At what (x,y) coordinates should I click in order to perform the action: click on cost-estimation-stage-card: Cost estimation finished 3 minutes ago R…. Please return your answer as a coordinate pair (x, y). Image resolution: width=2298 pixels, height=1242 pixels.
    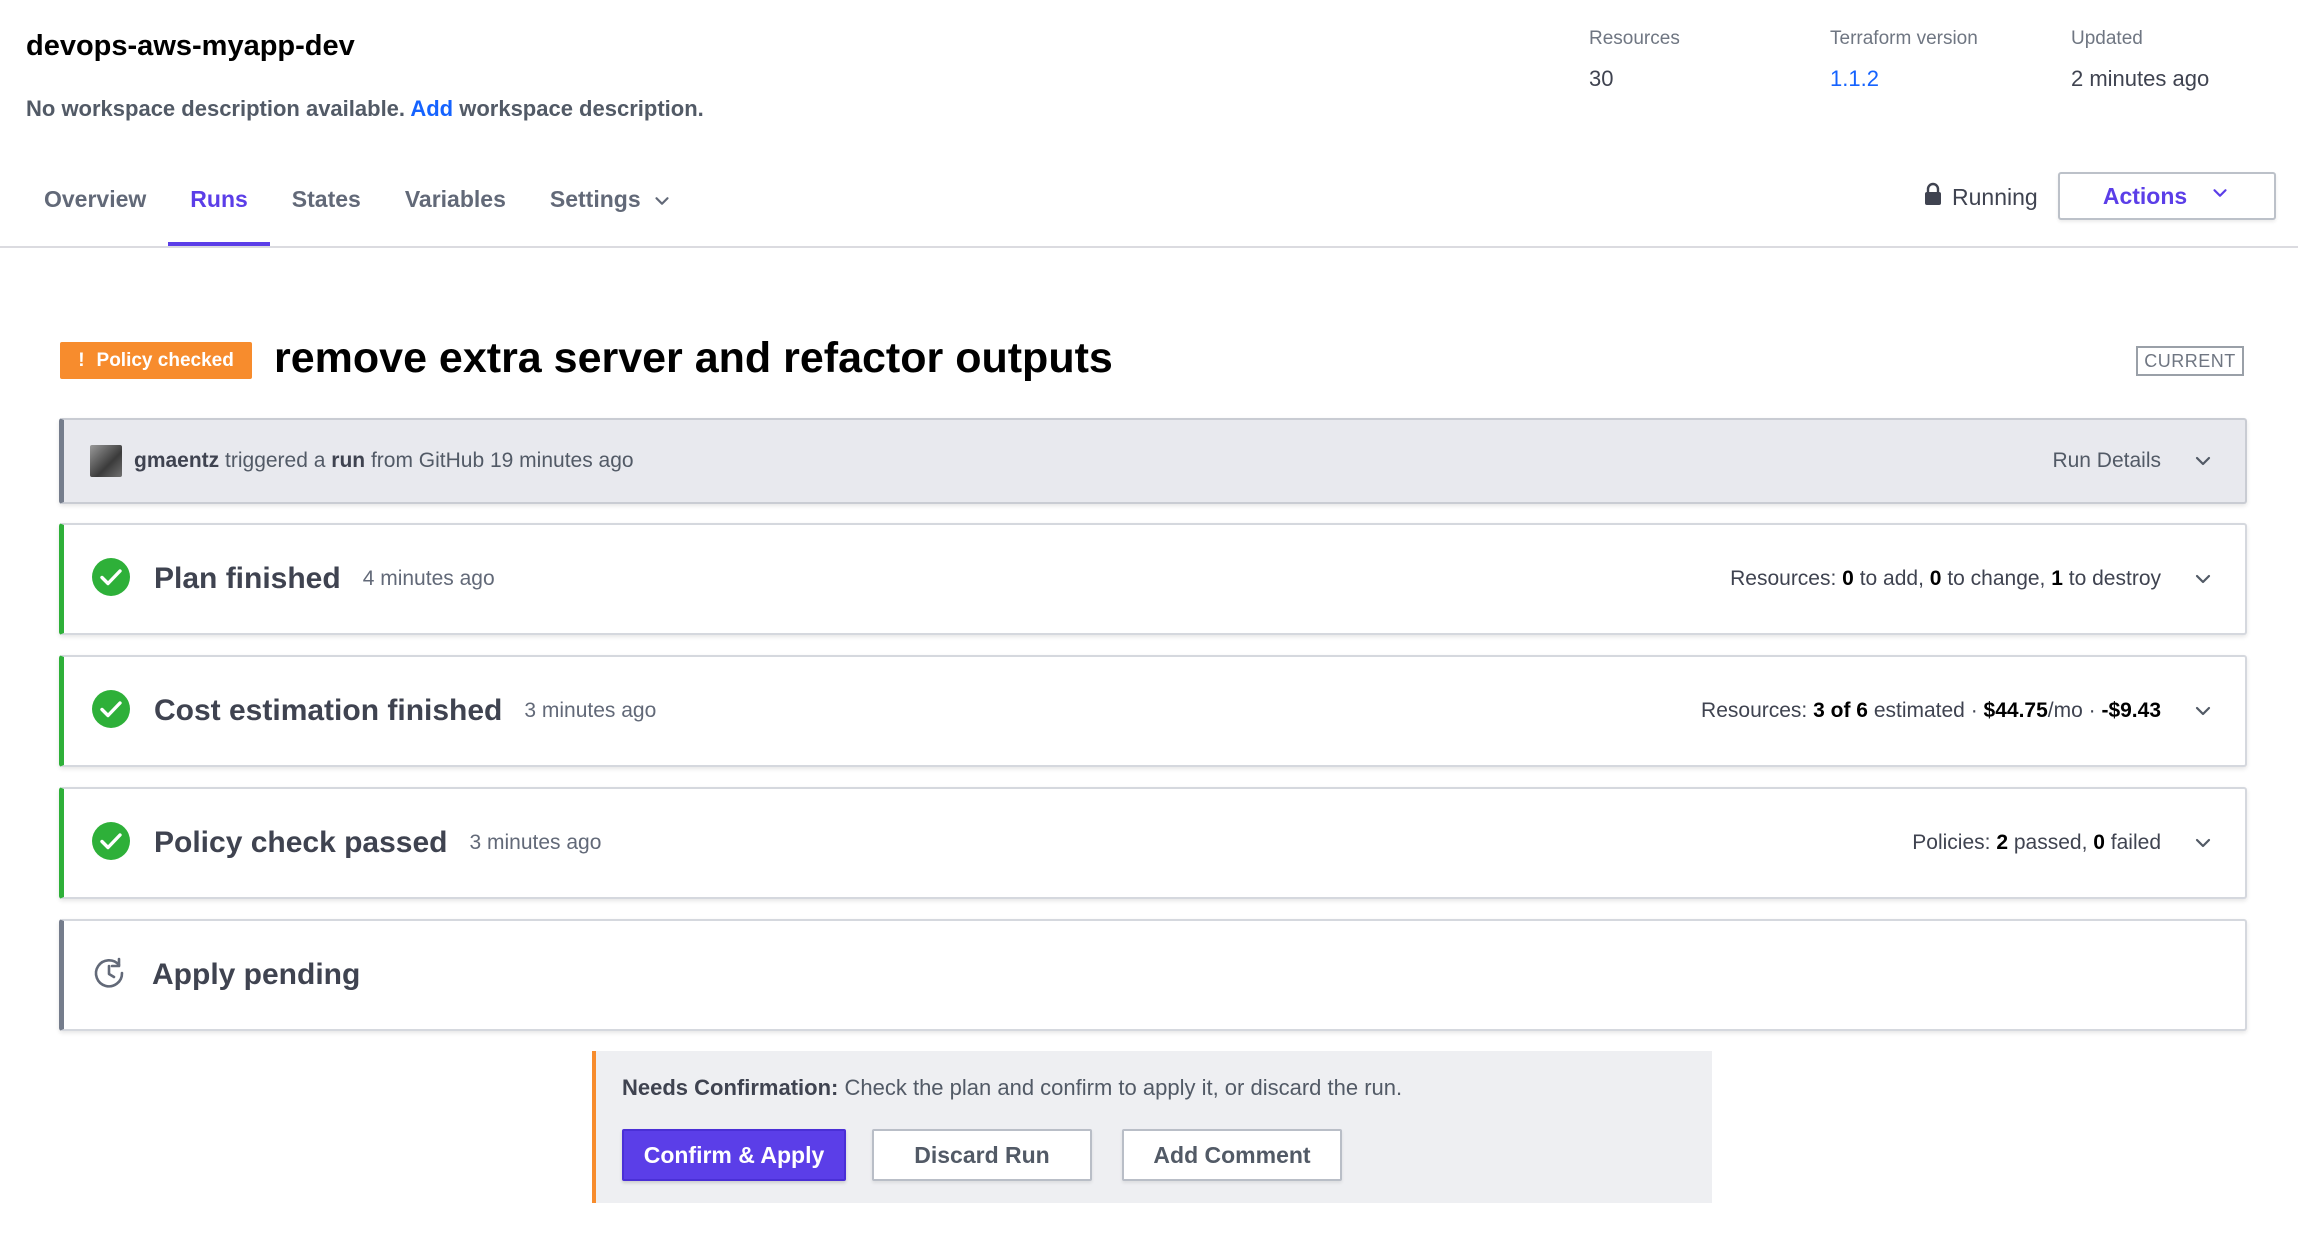
    Looking at the image, I should click on (1153, 711).